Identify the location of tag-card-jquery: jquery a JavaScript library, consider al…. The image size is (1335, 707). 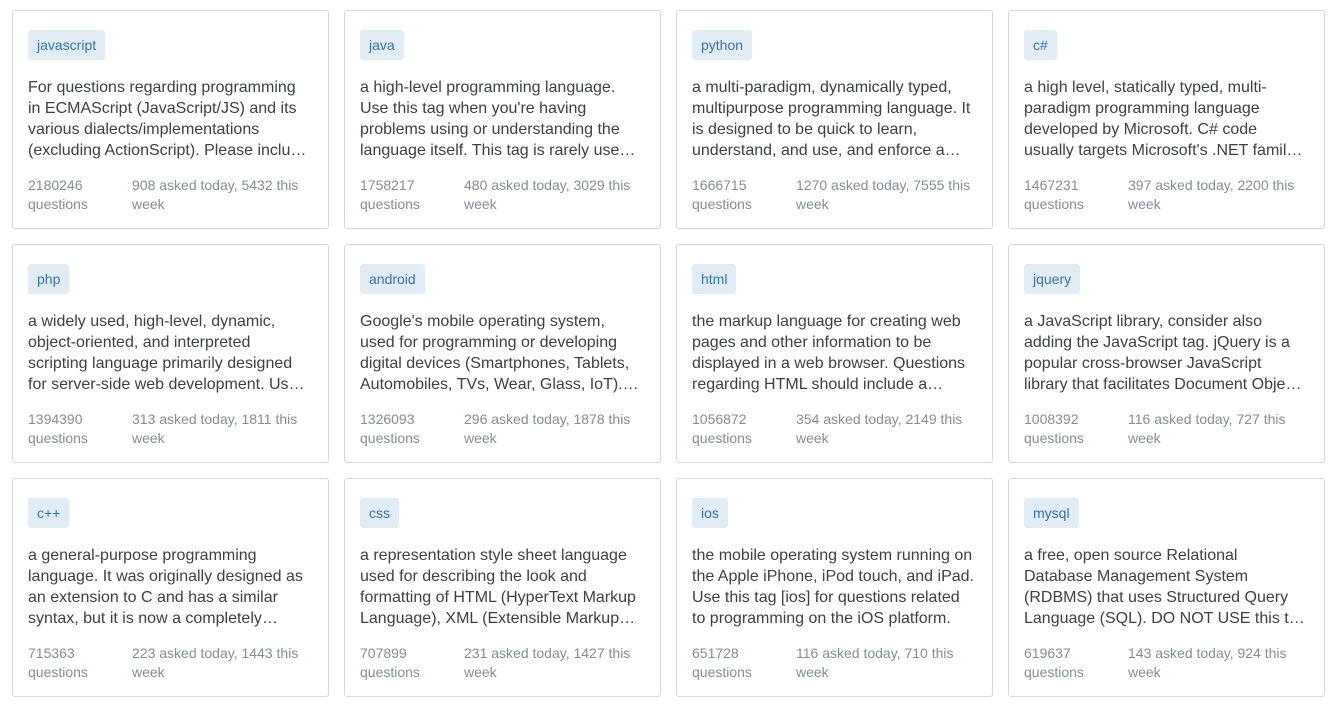
(1166, 353).